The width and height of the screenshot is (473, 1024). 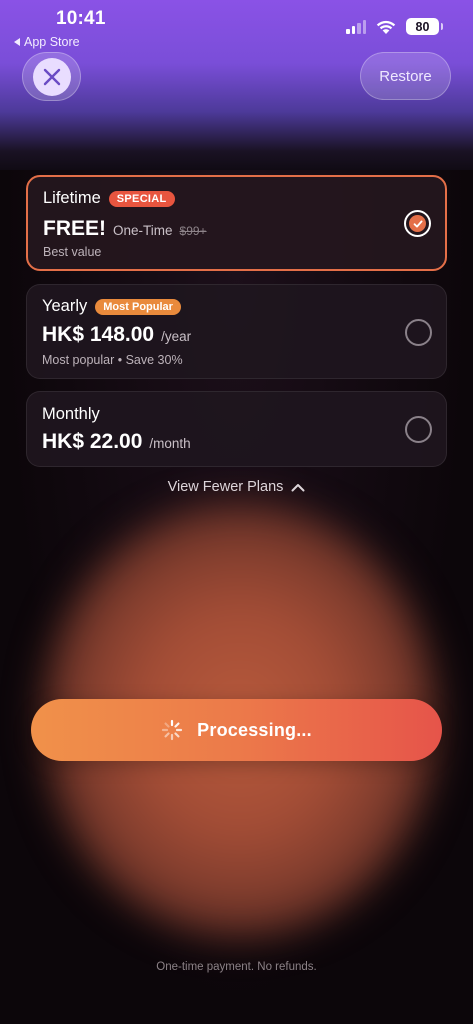 I want to click on price-suffix: One-Time, so click(x=143, y=230).